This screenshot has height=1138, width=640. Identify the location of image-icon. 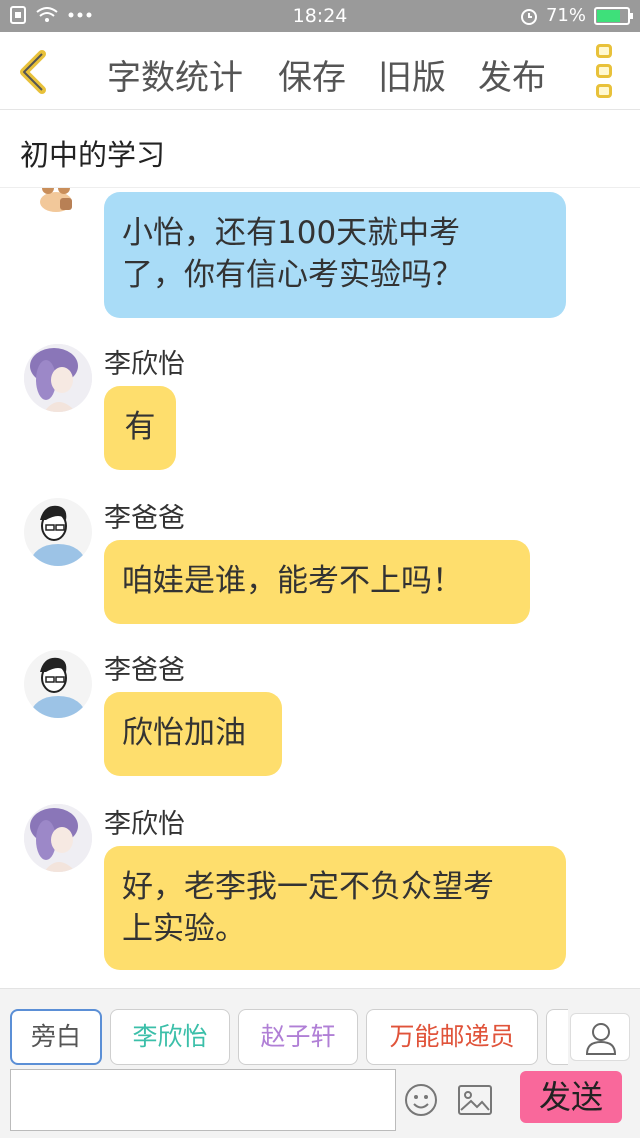
(475, 1100).